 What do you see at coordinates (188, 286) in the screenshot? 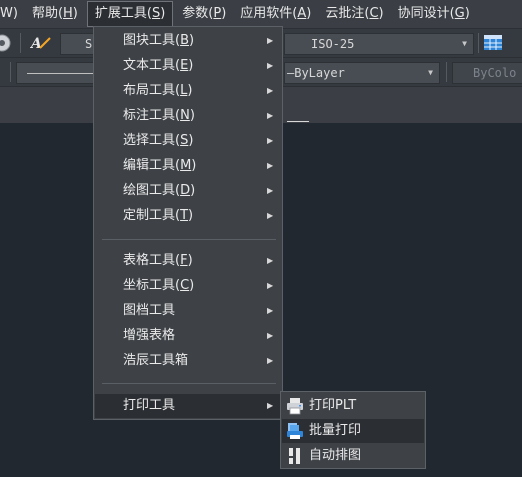
I see `menu-item-coordinate-tools: 坐标工具(C) ▶` at bounding box center [188, 286].